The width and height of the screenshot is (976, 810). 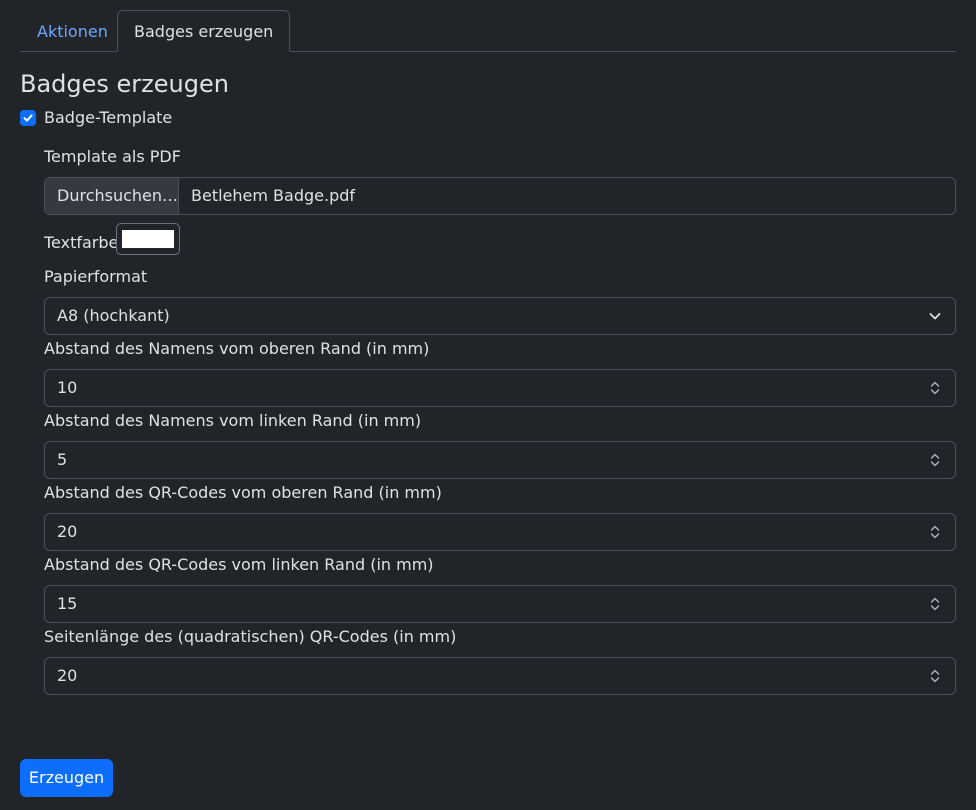 I want to click on qr-size-value: 20, so click(x=67, y=675).